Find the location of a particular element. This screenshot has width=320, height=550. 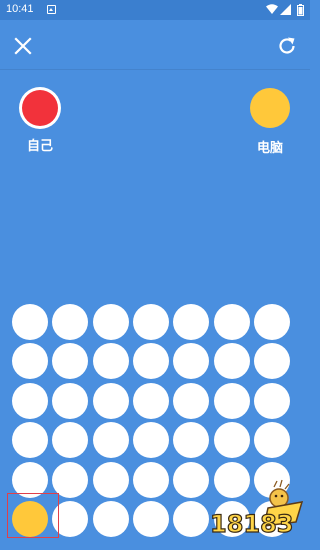

watermark-text: 18183 is located at coordinates (252, 524).